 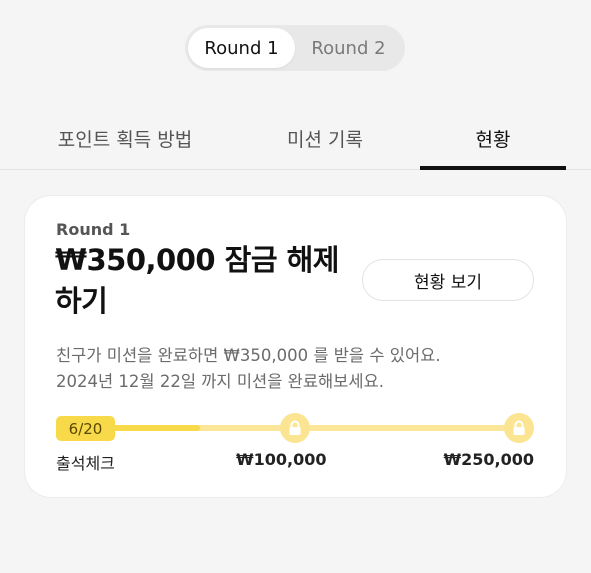 I want to click on card-round-label: Round 1, so click(x=93, y=229).